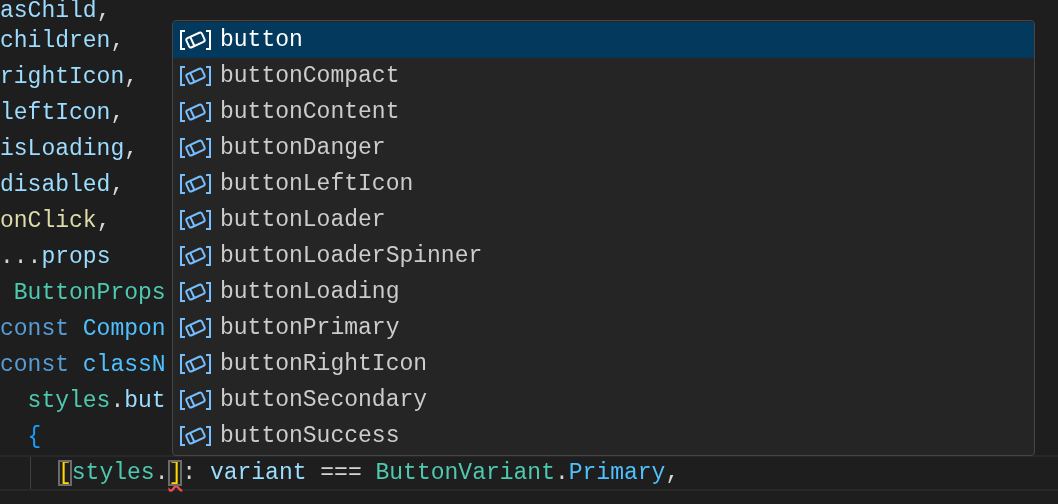  Describe the element at coordinates (603, 436) in the screenshot. I see `suggestion-item: buttonSuccess` at that location.